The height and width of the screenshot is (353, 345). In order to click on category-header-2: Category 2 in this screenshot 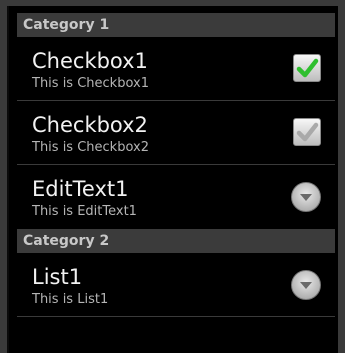, I will do `click(176, 241)`.